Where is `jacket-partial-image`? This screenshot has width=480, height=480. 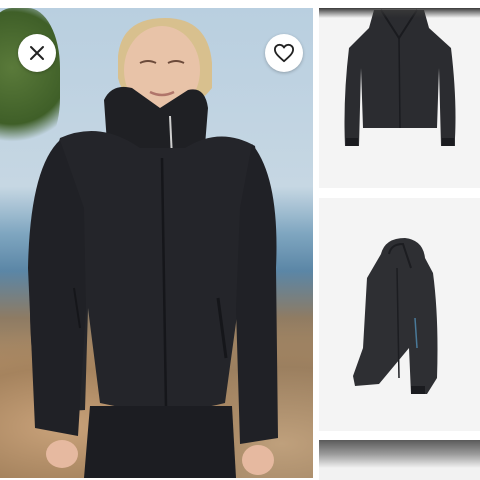
jacket-partial-image is located at coordinates (399, 460).